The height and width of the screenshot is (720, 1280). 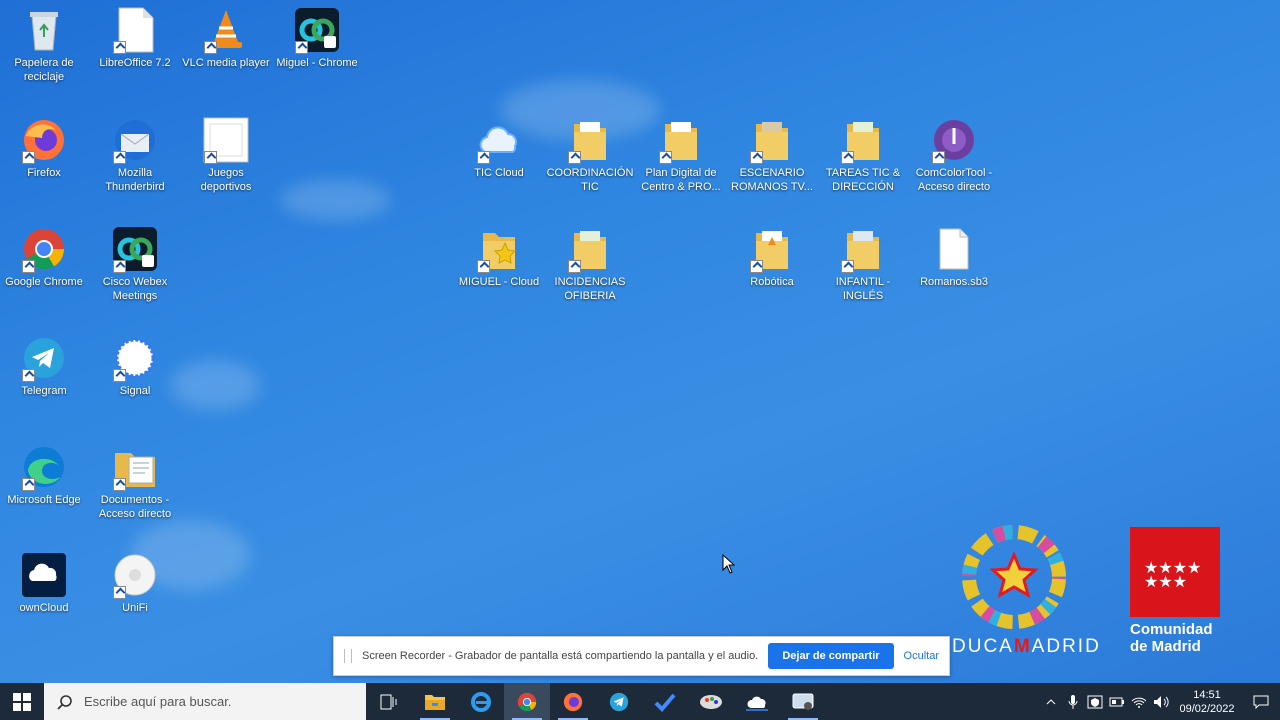 I want to click on taskbar-file-explorer, so click(x=435, y=701).